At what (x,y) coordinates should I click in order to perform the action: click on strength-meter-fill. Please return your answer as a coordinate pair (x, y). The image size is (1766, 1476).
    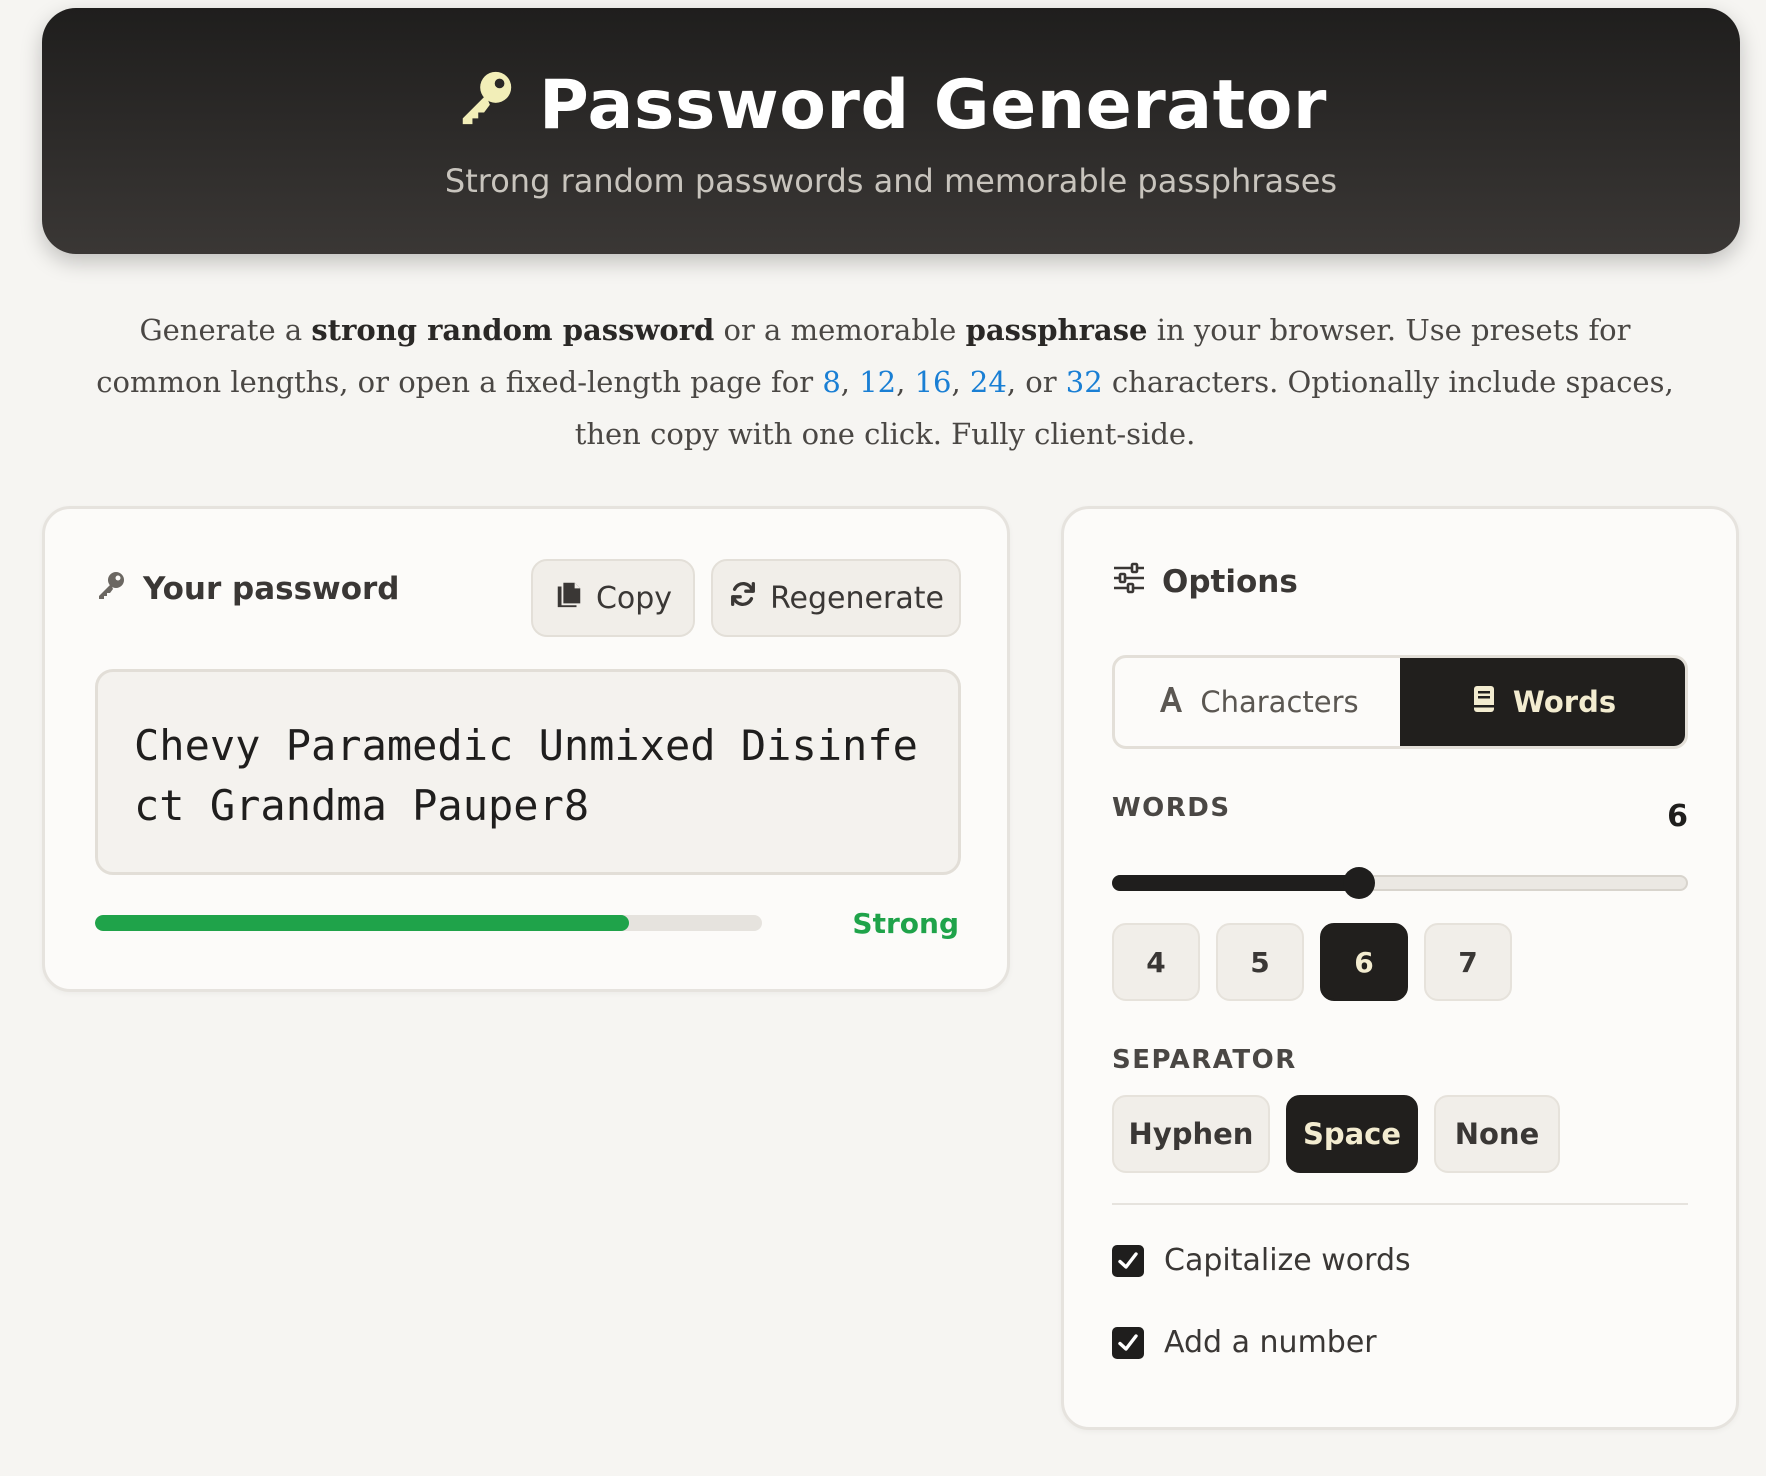
    Looking at the image, I should click on (362, 923).